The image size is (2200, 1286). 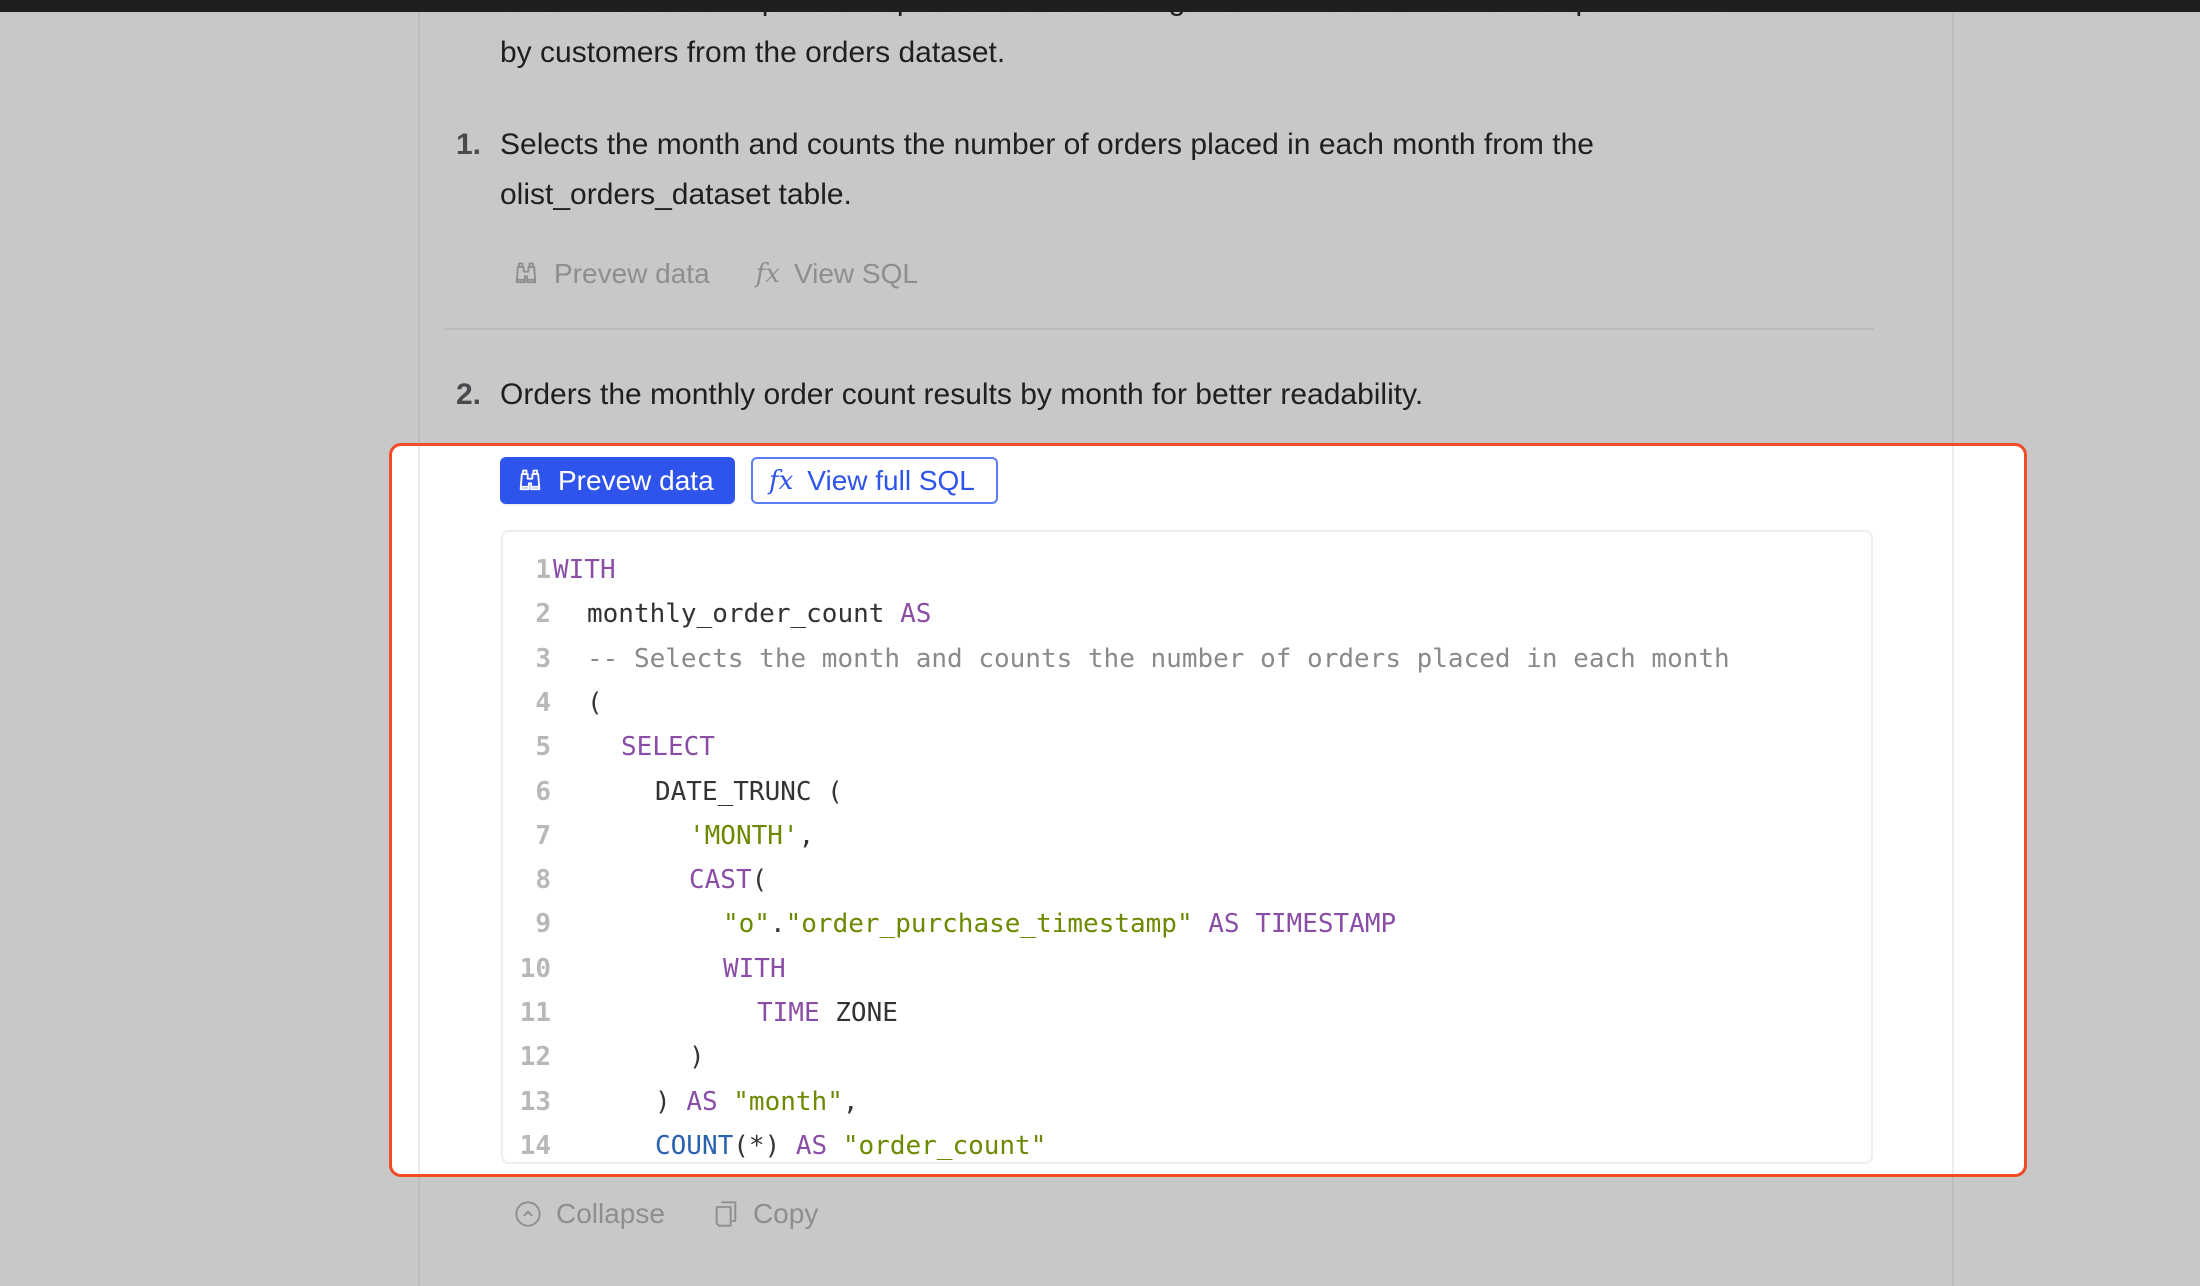 I want to click on code-text: 'MONTH',, so click(x=751, y=836).